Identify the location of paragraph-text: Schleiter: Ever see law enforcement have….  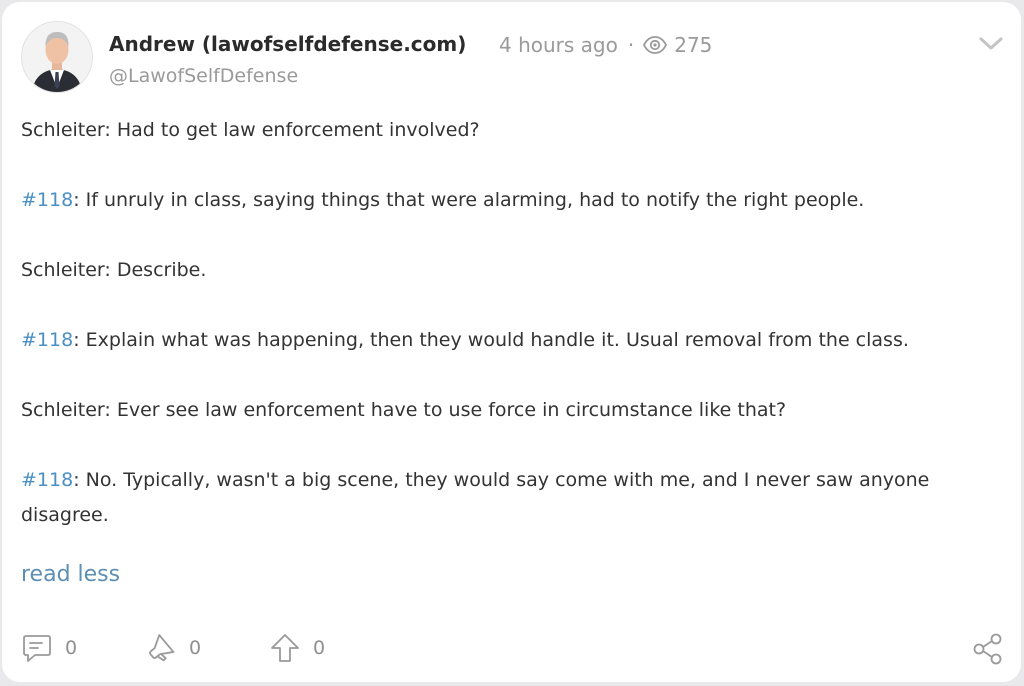
(404, 410).